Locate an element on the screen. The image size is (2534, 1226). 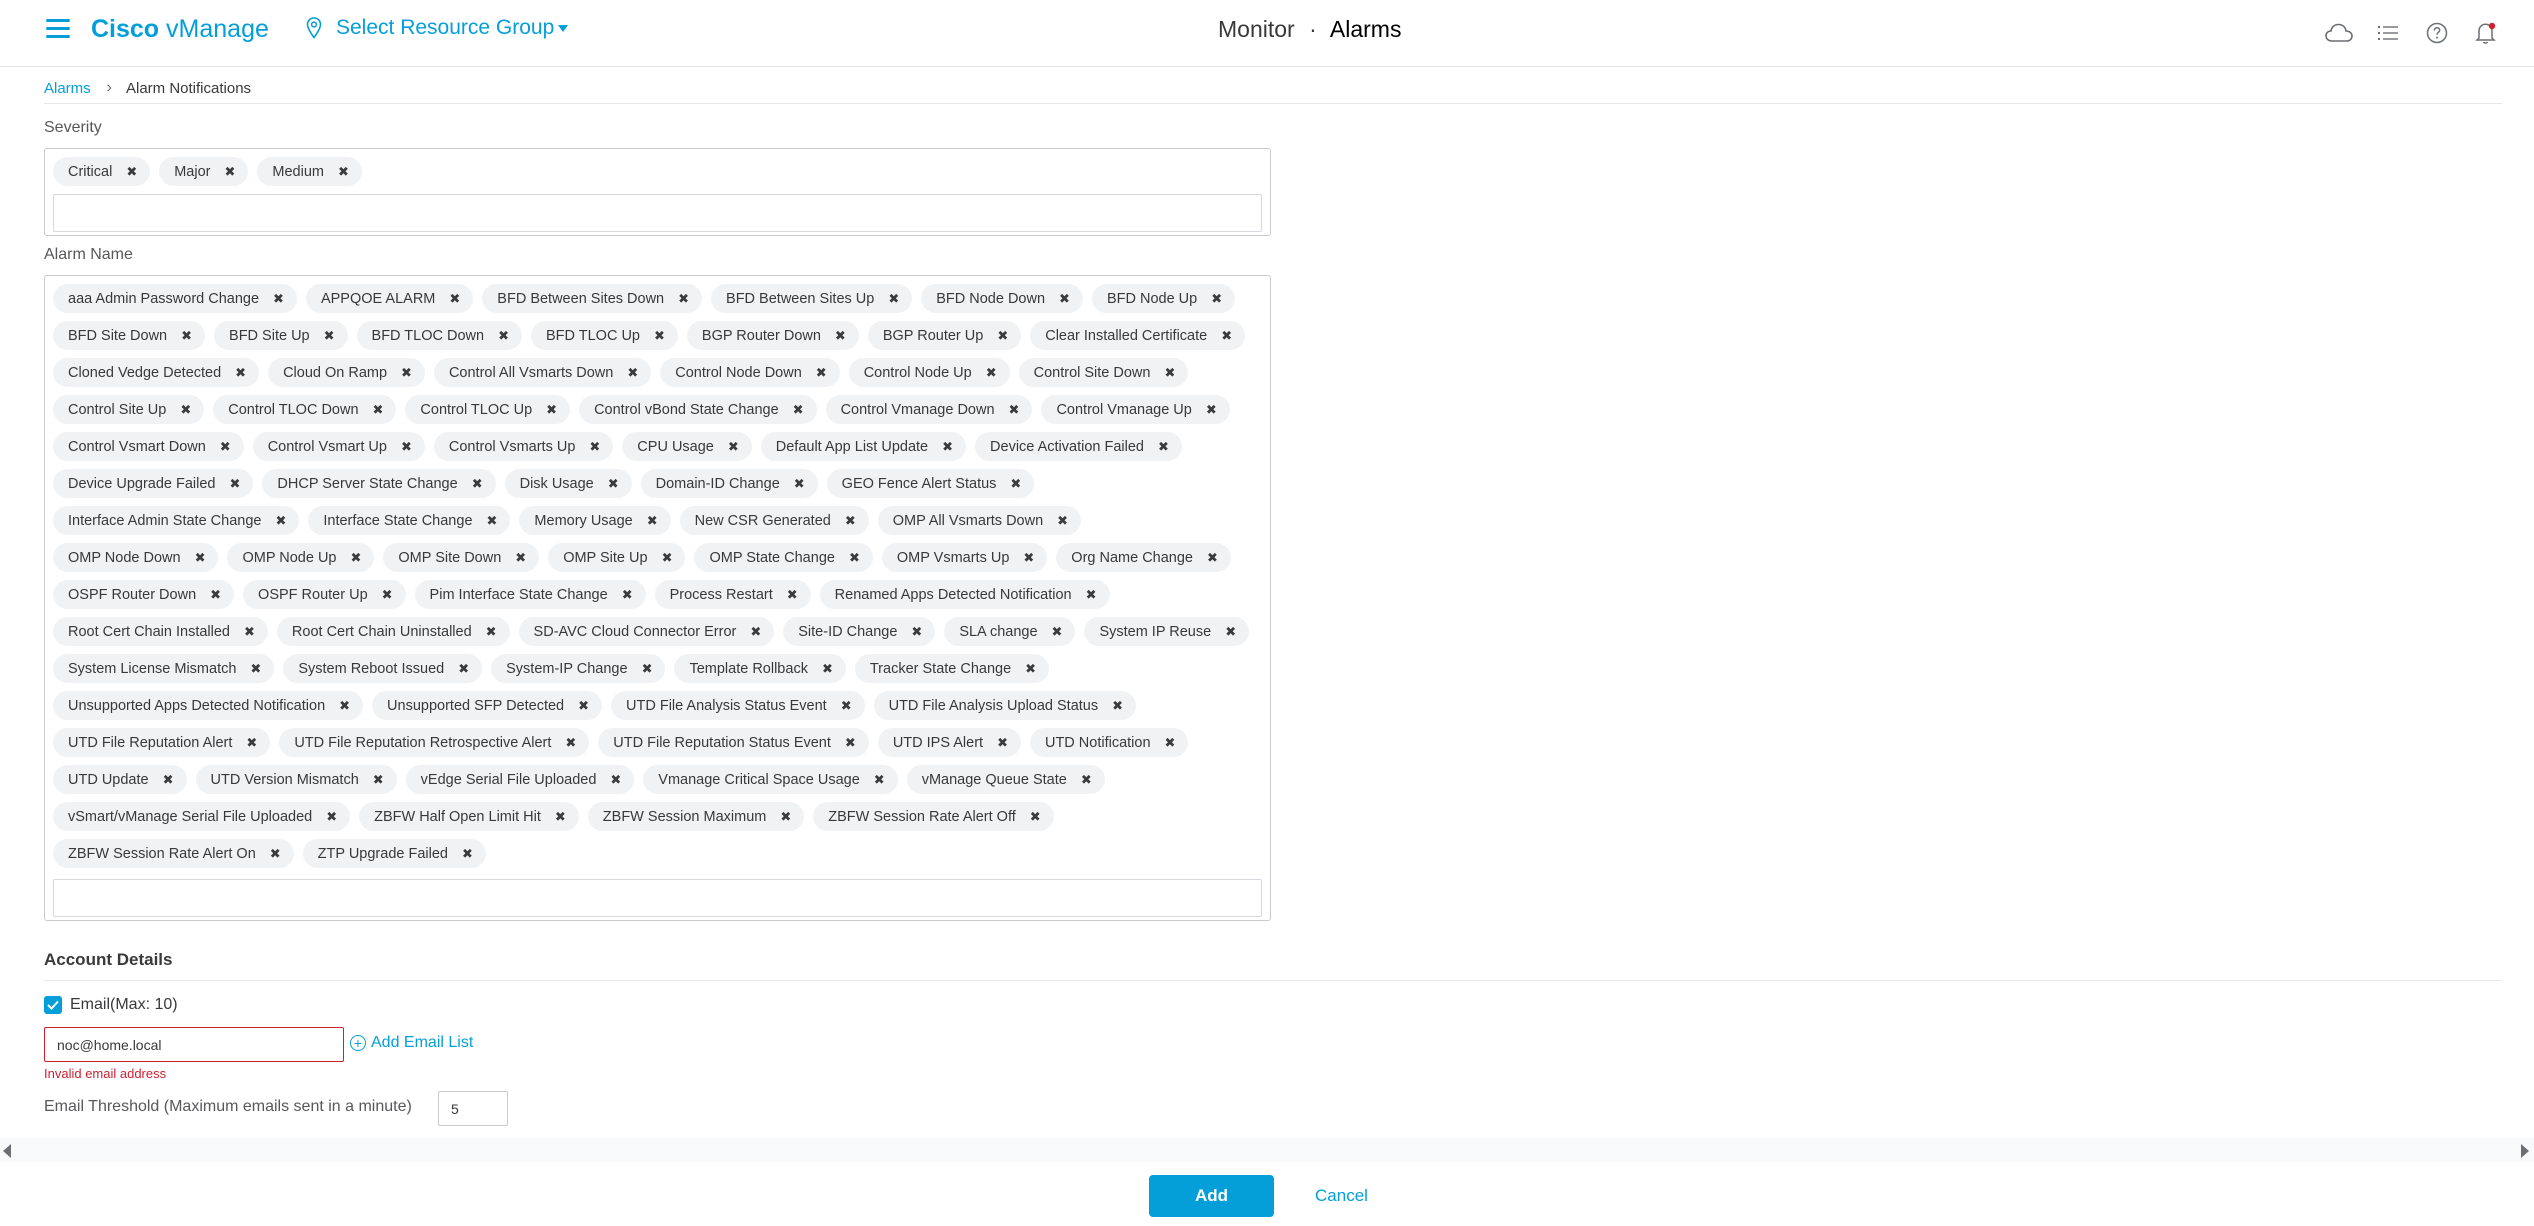
severity-search-input is located at coordinates (657, 213).